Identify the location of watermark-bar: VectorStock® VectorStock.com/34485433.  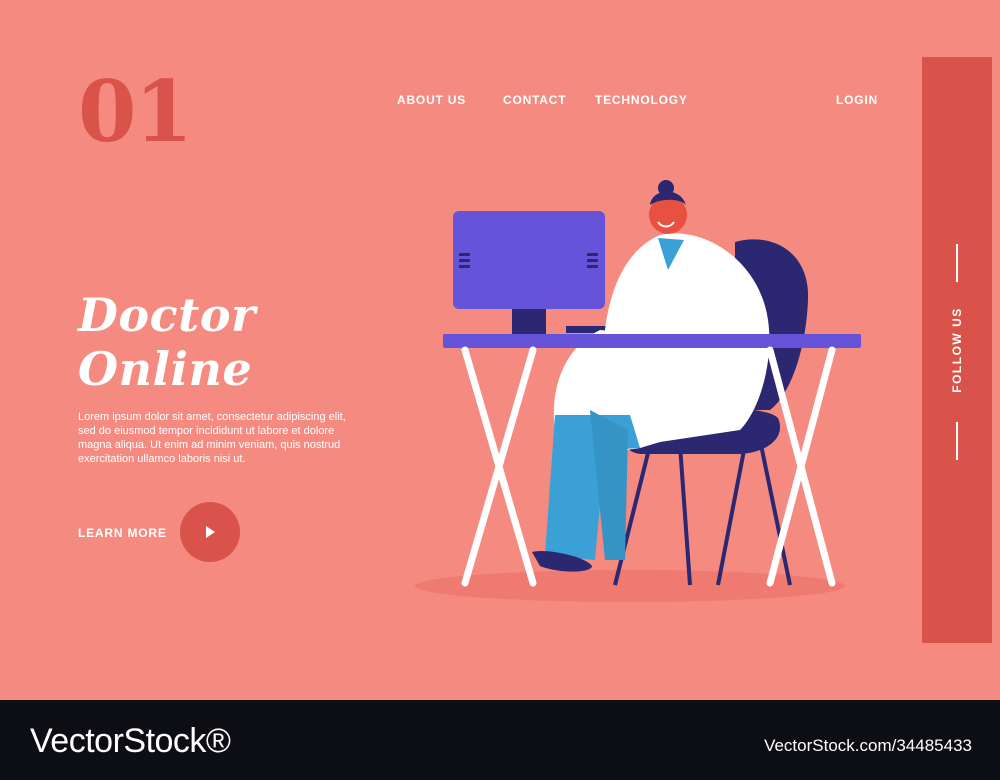
(500, 740).